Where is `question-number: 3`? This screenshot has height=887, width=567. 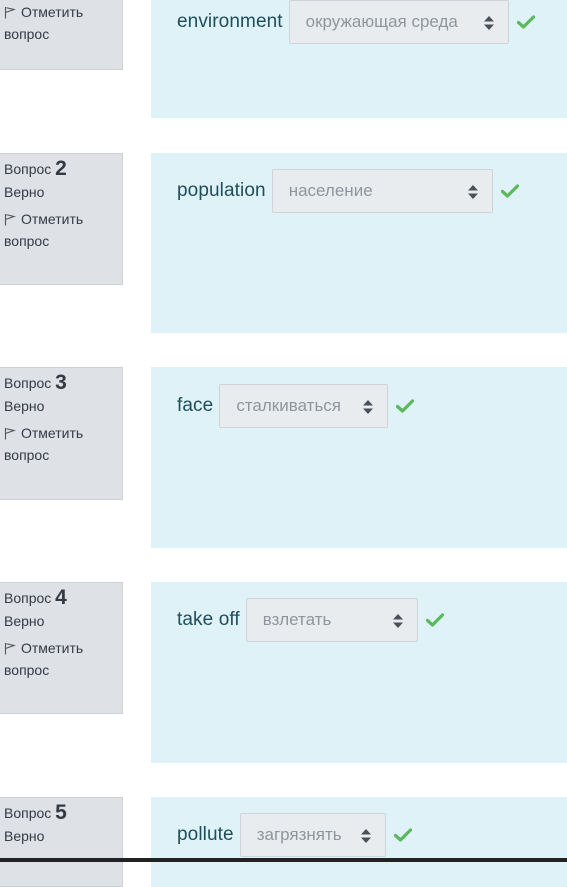 question-number: 3 is located at coordinates (61, 382).